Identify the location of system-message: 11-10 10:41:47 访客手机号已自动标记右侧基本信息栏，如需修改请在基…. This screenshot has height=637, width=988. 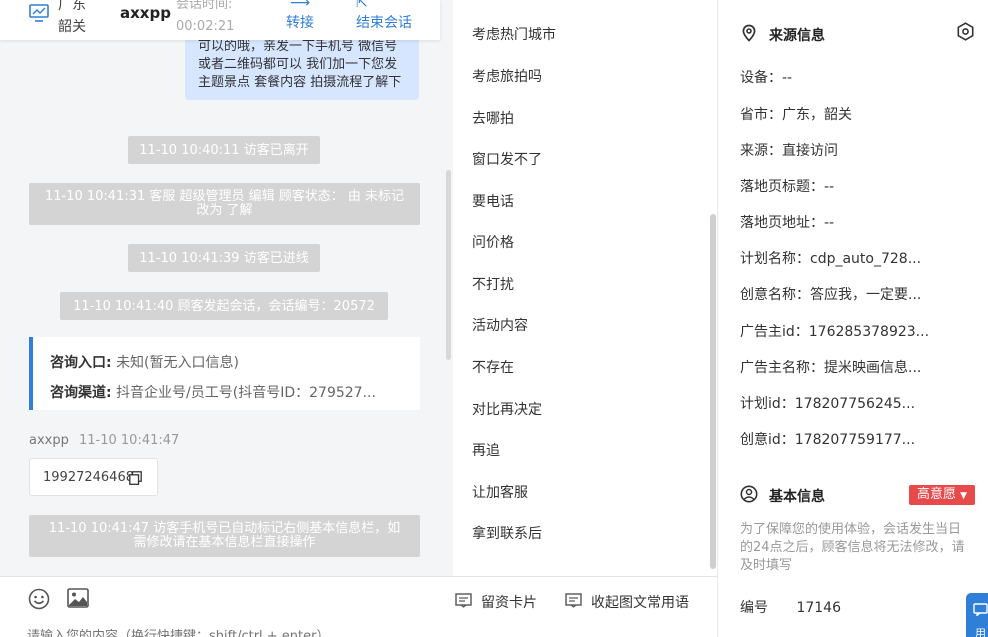
(224, 536).